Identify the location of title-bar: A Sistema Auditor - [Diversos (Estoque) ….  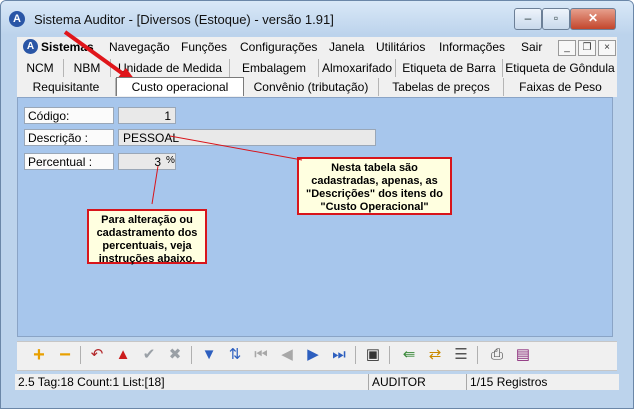
(317, 18).